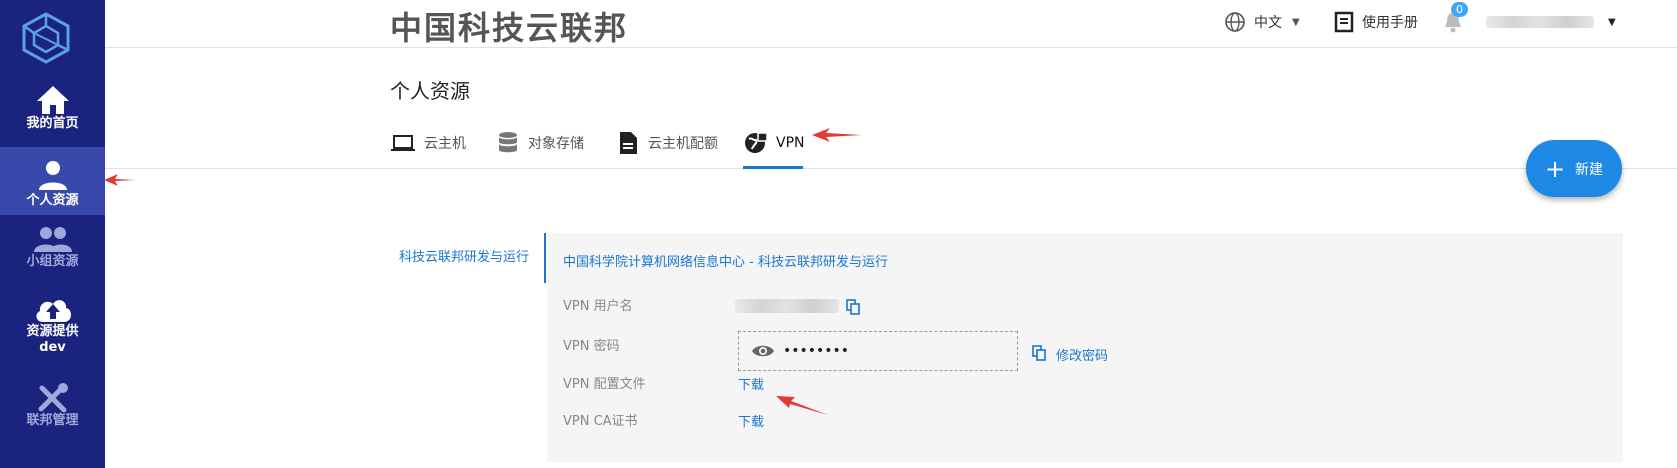 The height and width of the screenshot is (468, 1677). What do you see at coordinates (763, 351) in the screenshot?
I see `eye-icon` at bounding box center [763, 351].